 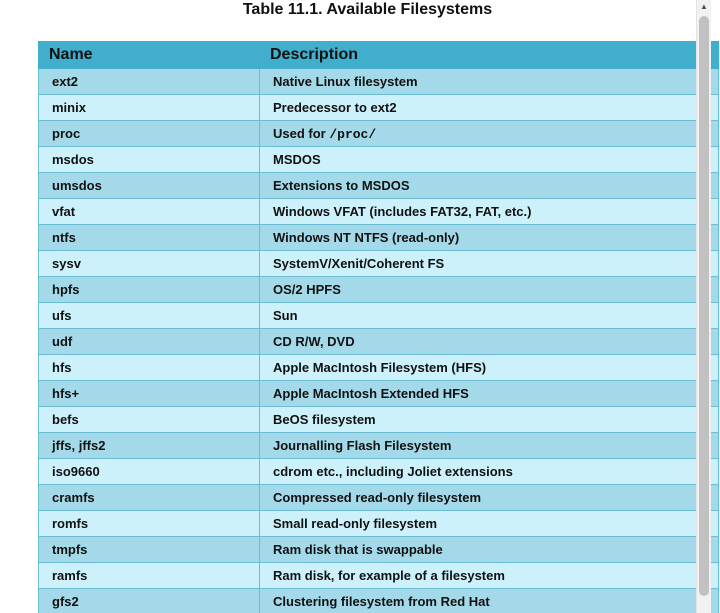 I want to click on cell-name: ufs, so click(x=149, y=315).